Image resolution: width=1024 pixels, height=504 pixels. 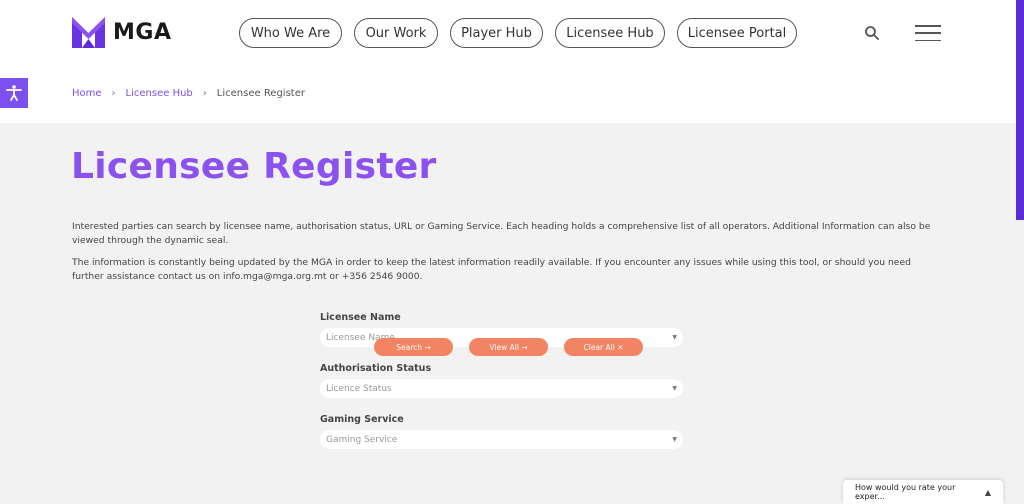 What do you see at coordinates (159, 93) in the screenshot?
I see `breadcrumb-licensee-hub: Licensee Hub` at bounding box center [159, 93].